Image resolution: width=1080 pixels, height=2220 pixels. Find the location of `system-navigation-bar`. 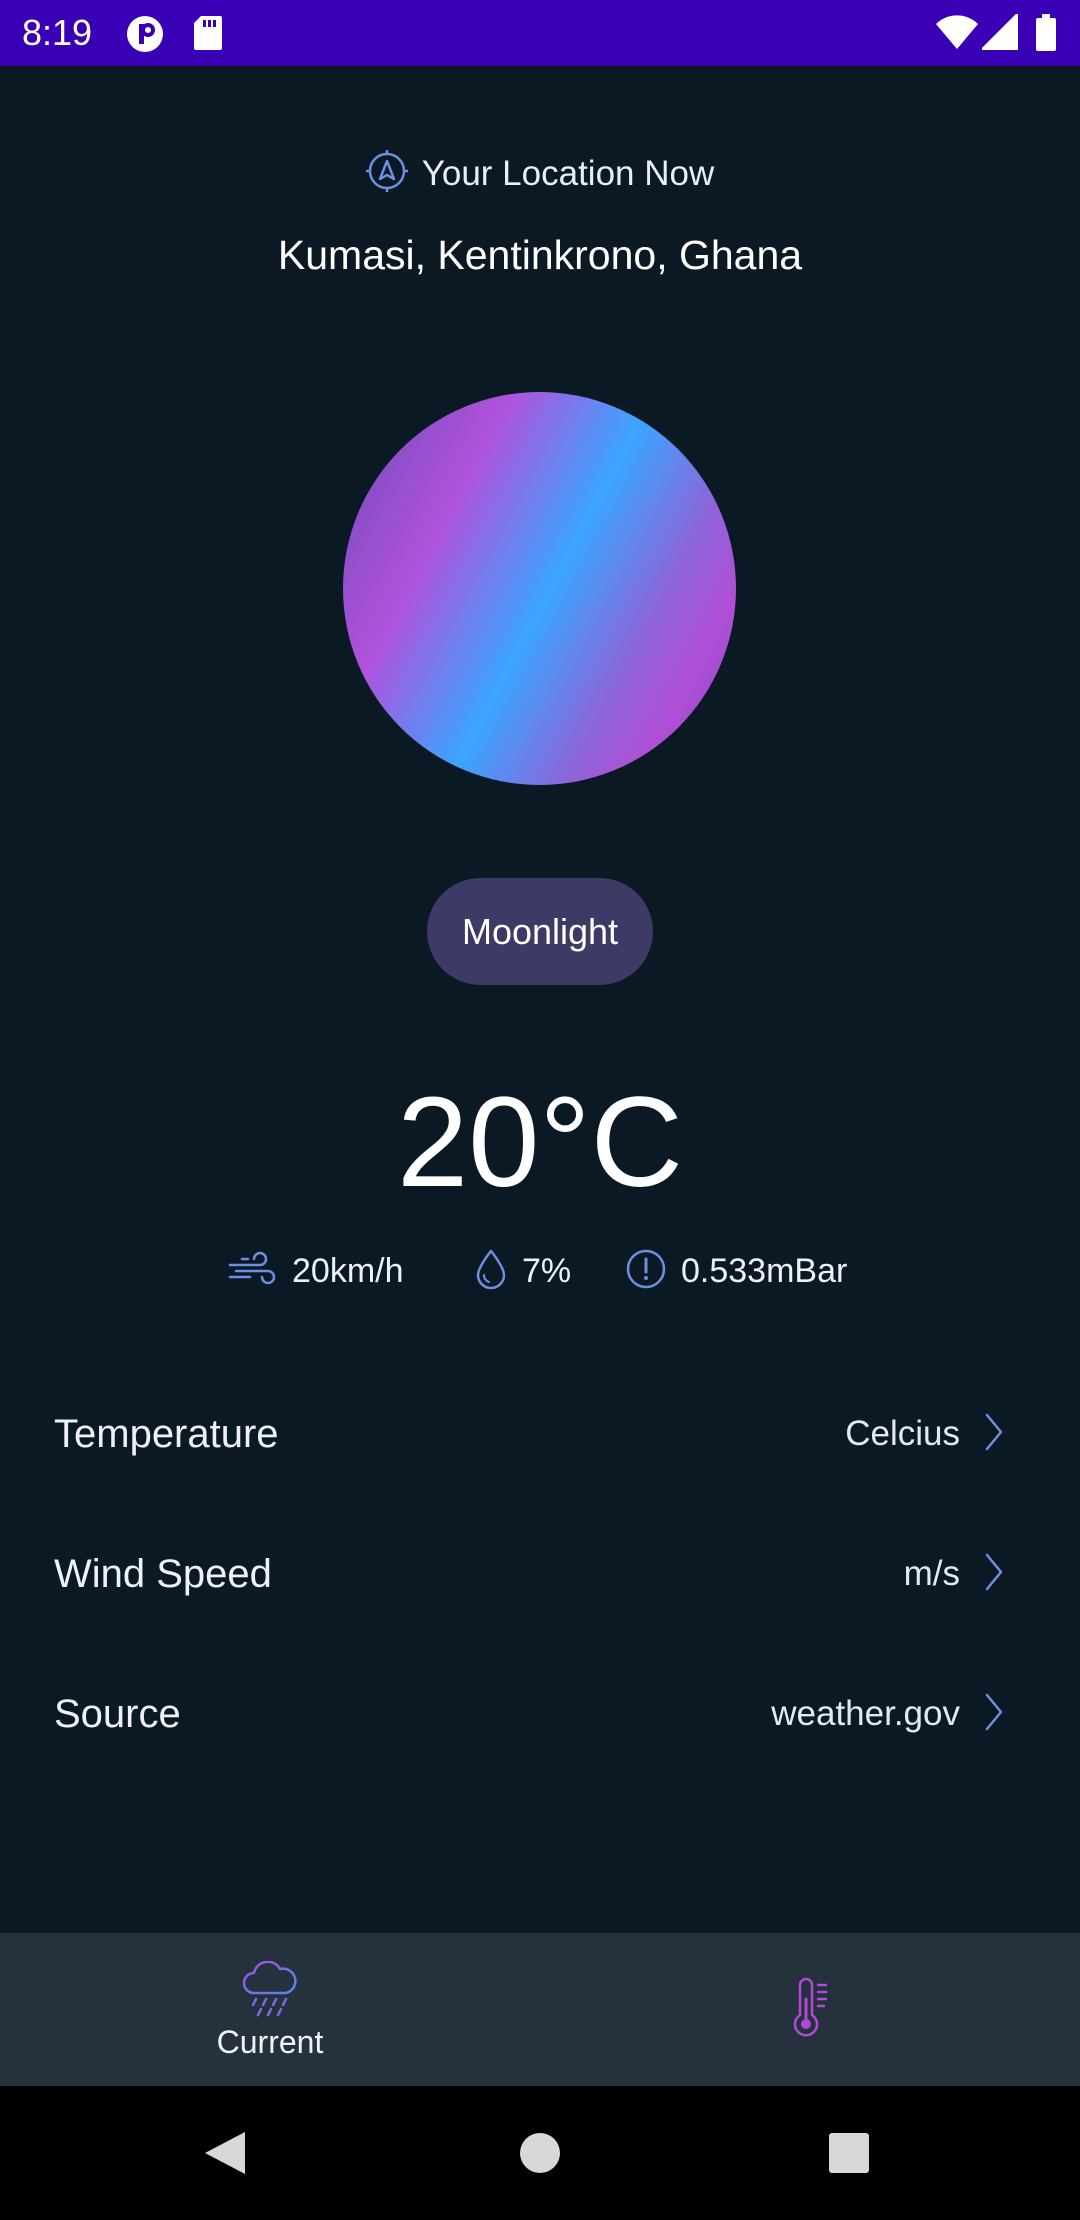

system-navigation-bar is located at coordinates (540, 2153).